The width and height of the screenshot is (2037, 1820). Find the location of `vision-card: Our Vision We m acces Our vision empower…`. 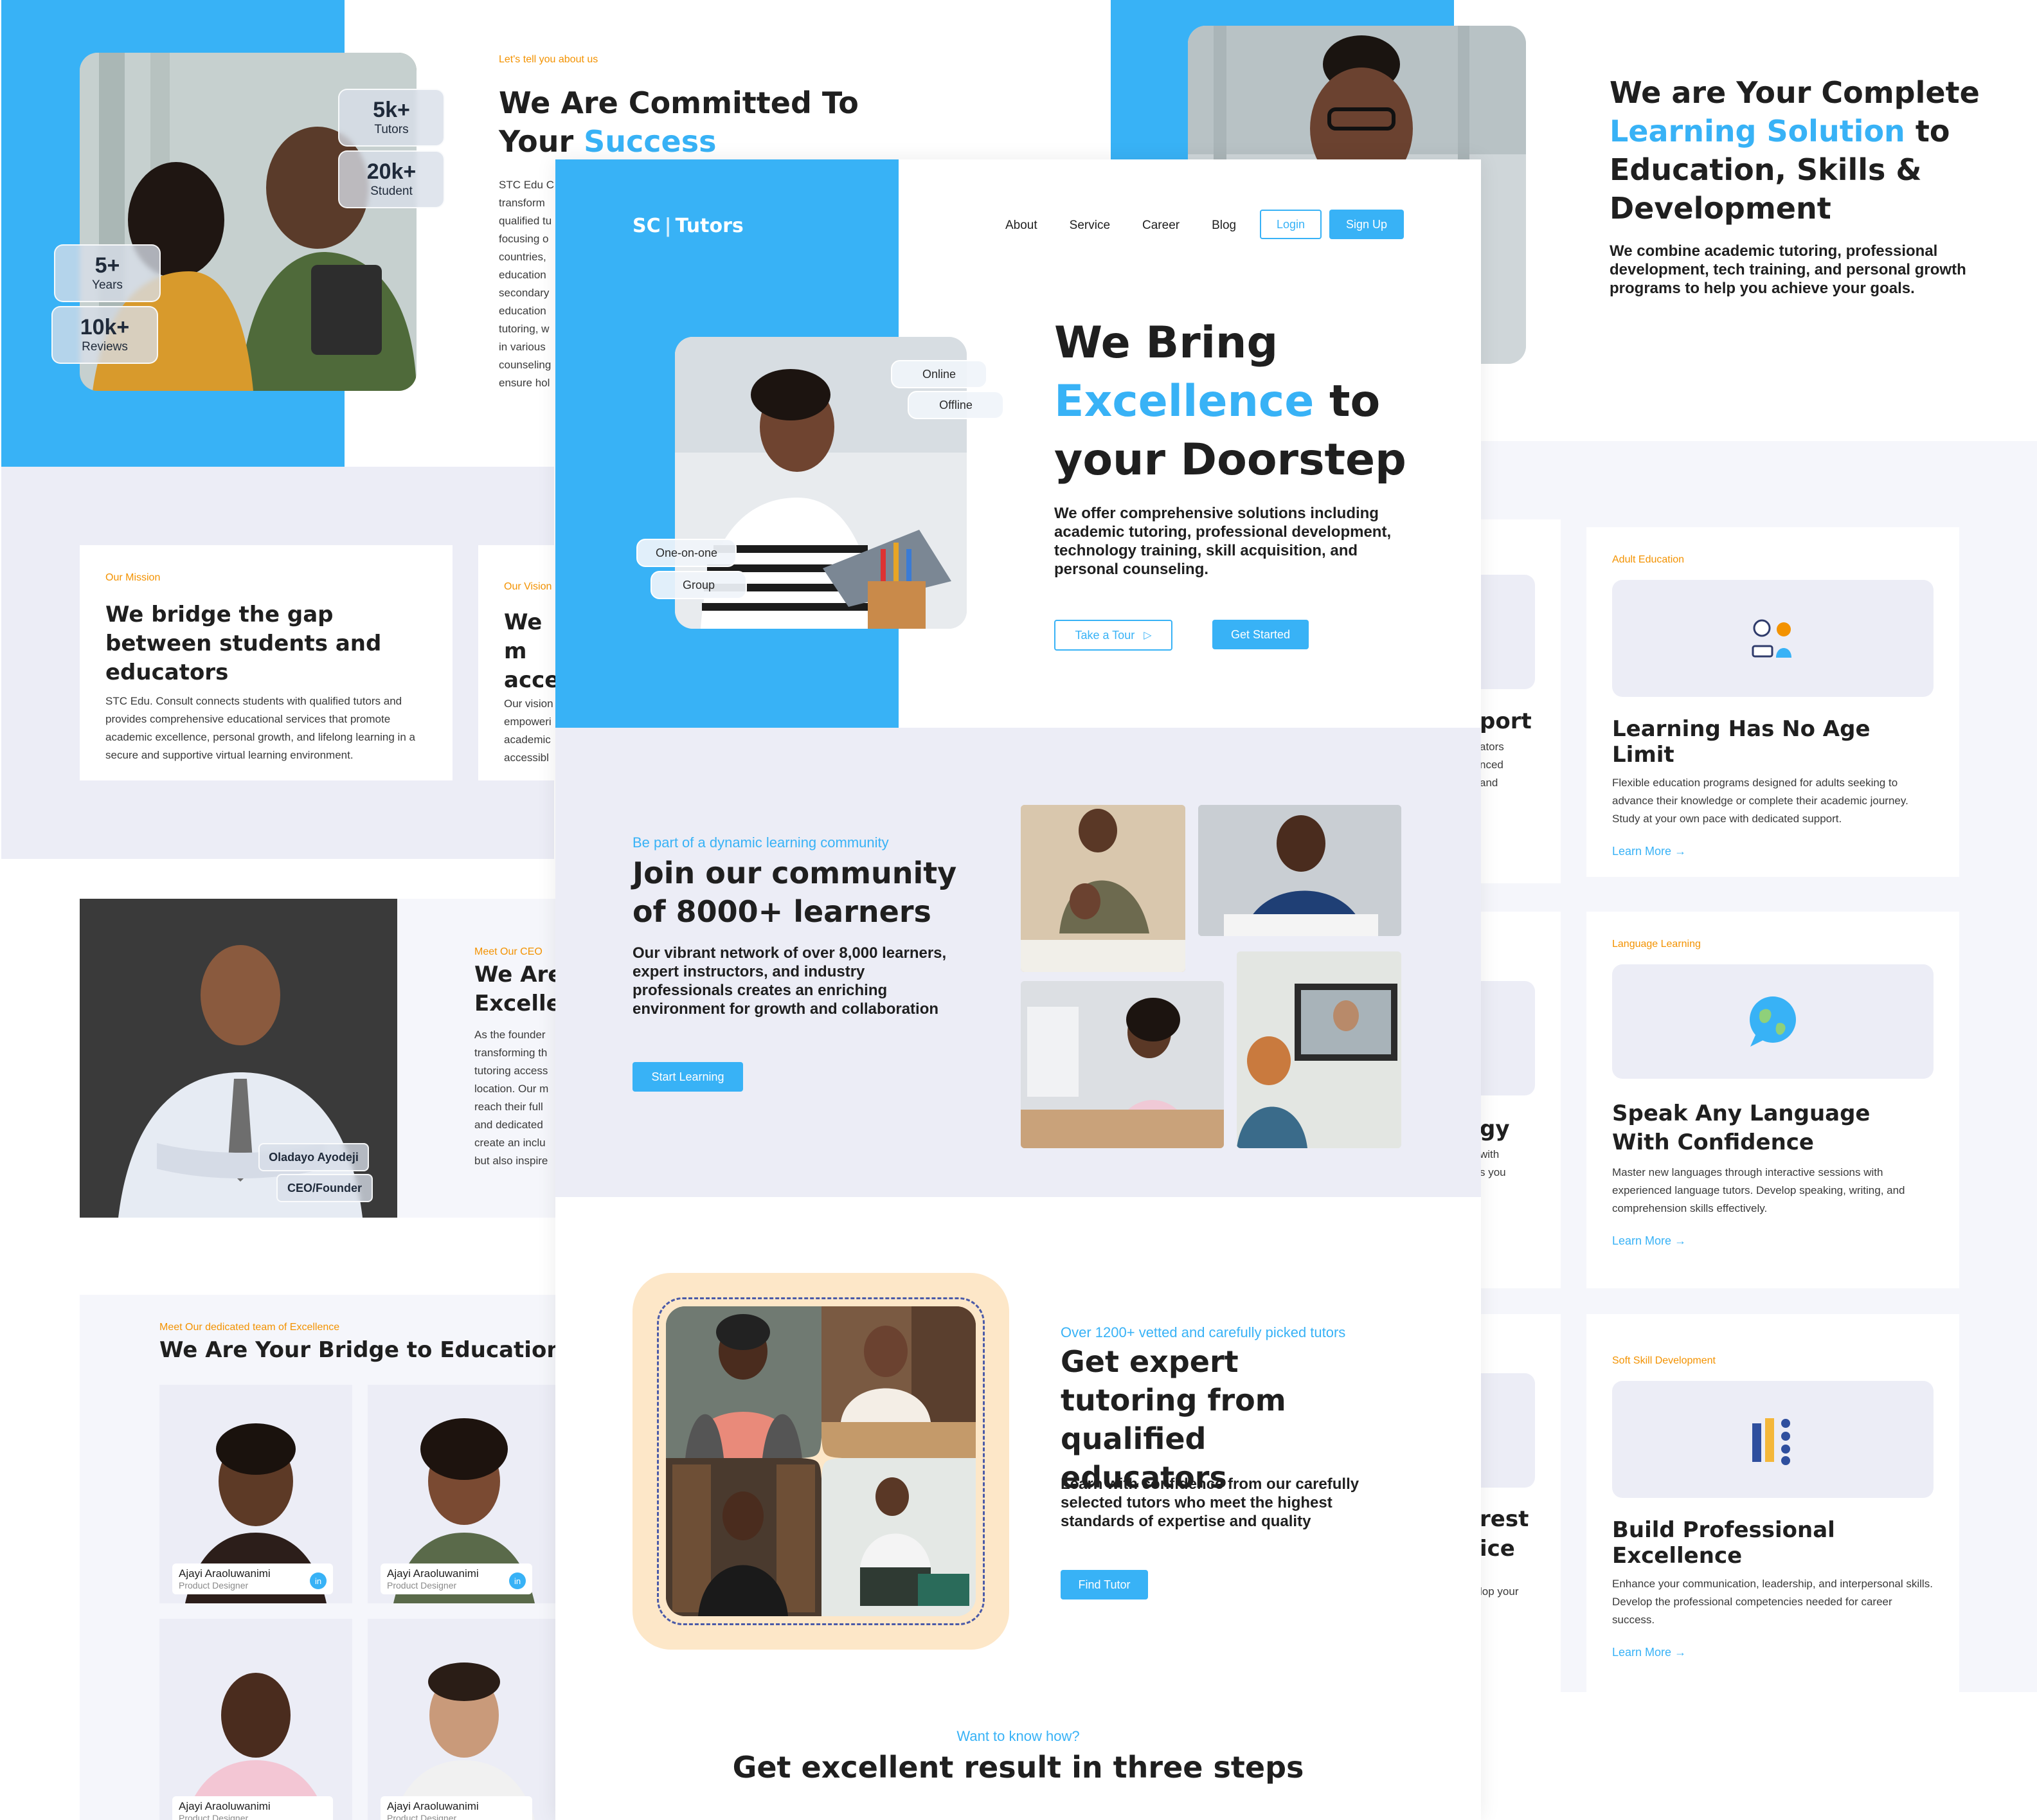

vision-card: Our Vision We m acces Our vision empower… is located at coordinates (516, 662).